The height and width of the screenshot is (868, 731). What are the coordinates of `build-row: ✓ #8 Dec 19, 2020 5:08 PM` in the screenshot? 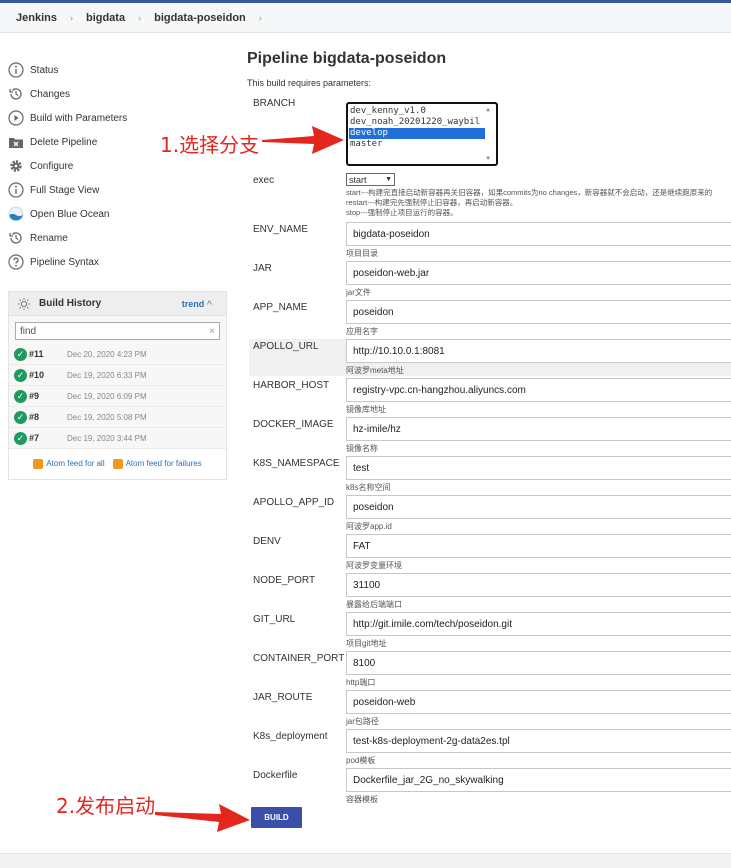 It's located at (117, 417).